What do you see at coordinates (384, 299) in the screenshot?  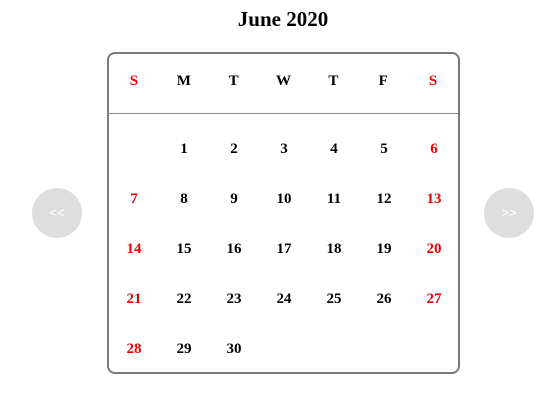 I see `day-cell: 26` at bounding box center [384, 299].